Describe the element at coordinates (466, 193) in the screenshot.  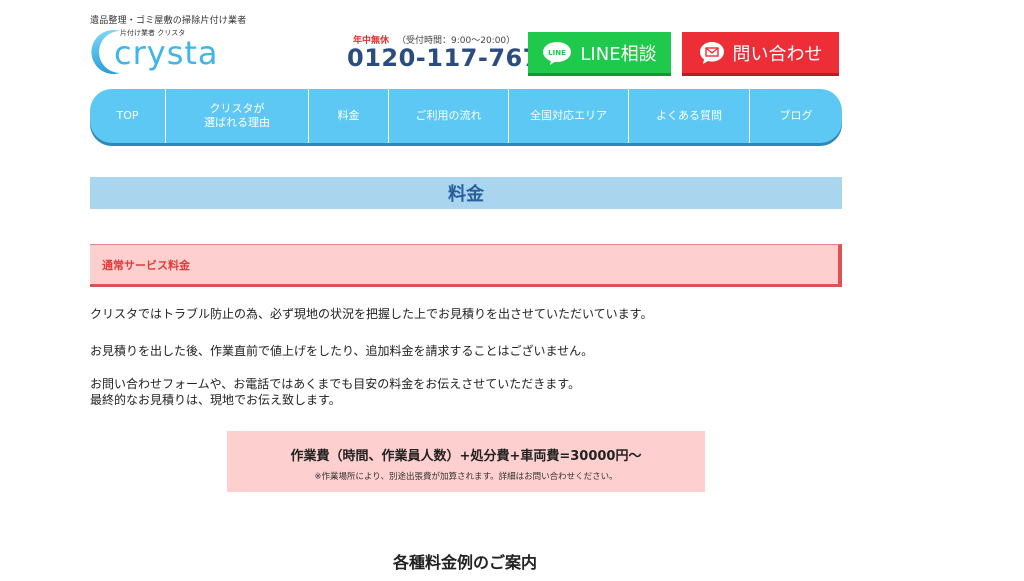
I see `page-title: 料金` at that location.